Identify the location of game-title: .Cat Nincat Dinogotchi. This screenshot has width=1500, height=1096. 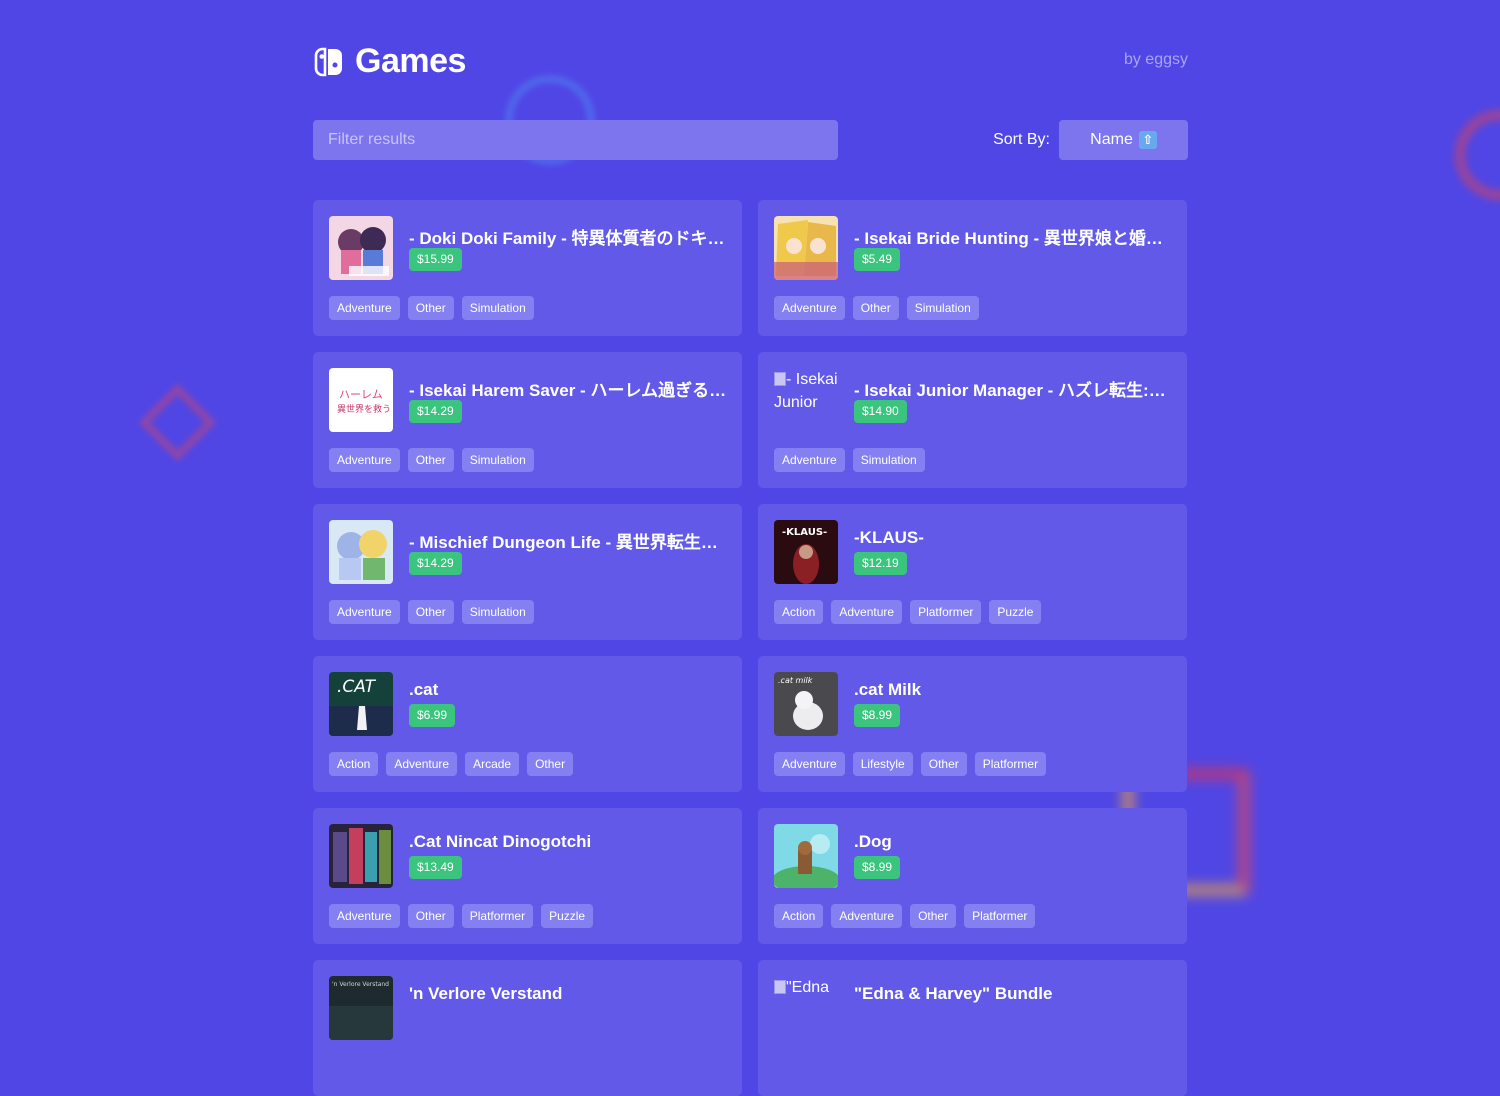
(500, 841).